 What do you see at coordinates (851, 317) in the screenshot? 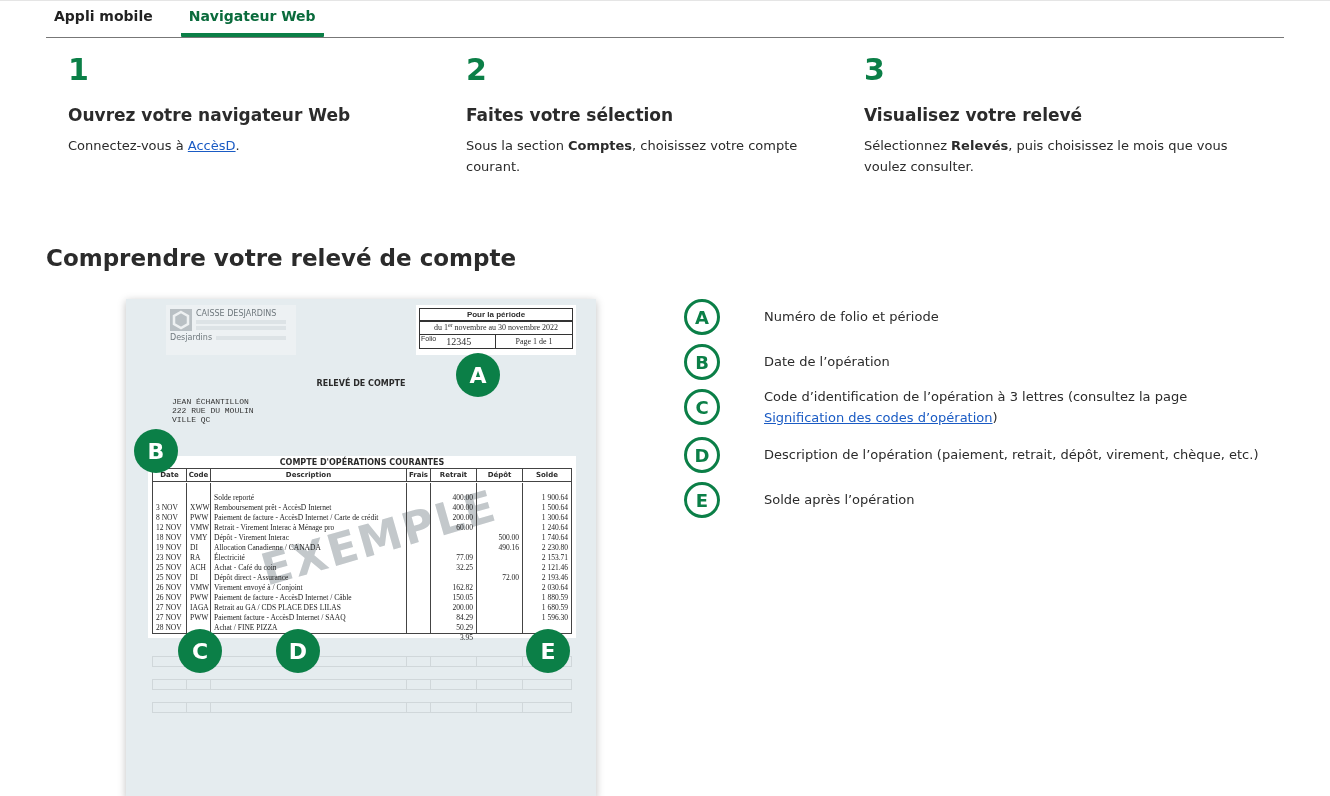
I see `legend-text: Numéro de folio et période` at bounding box center [851, 317].